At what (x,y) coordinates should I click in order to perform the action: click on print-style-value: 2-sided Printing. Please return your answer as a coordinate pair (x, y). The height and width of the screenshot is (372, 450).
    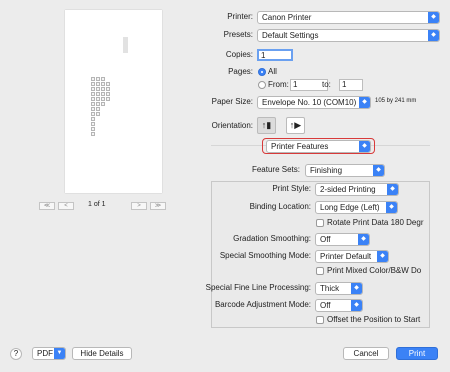
    Looking at the image, I should click on (348, 189).